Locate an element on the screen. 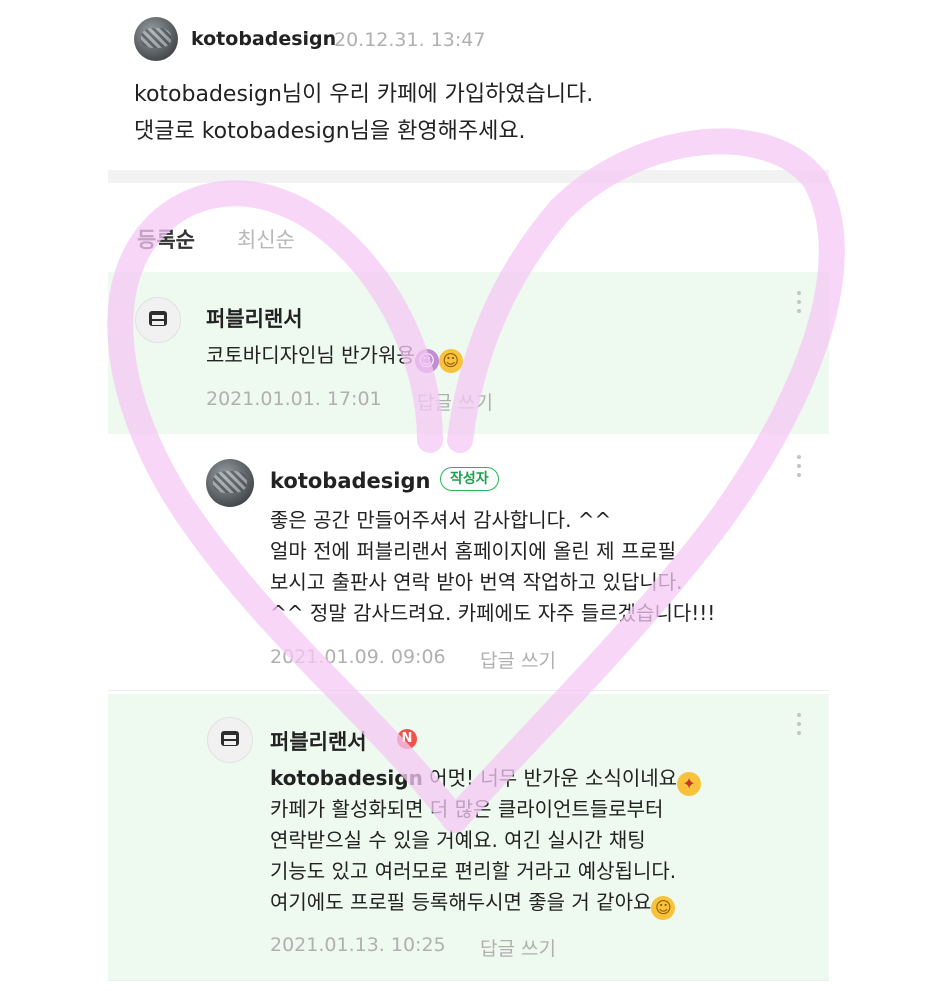  comment-2-author: kotobadesign is located at coordinates (350, 481).